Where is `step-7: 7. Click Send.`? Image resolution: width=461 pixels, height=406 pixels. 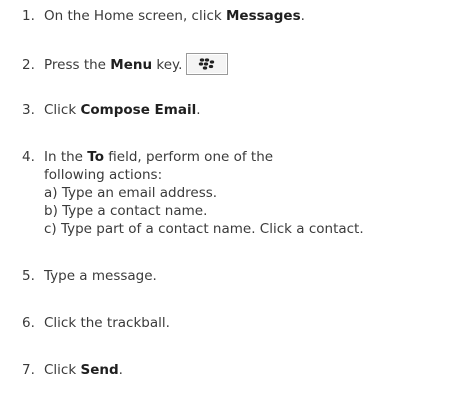 step-7: 7. Click Send. is located at coordinates (72, 370).